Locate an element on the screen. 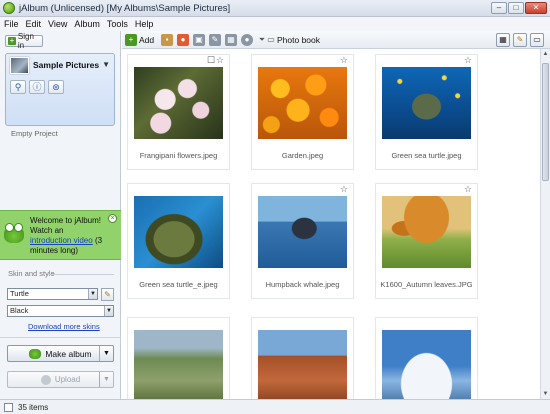  item-count: 35 items is located at coordinates (33, 407).